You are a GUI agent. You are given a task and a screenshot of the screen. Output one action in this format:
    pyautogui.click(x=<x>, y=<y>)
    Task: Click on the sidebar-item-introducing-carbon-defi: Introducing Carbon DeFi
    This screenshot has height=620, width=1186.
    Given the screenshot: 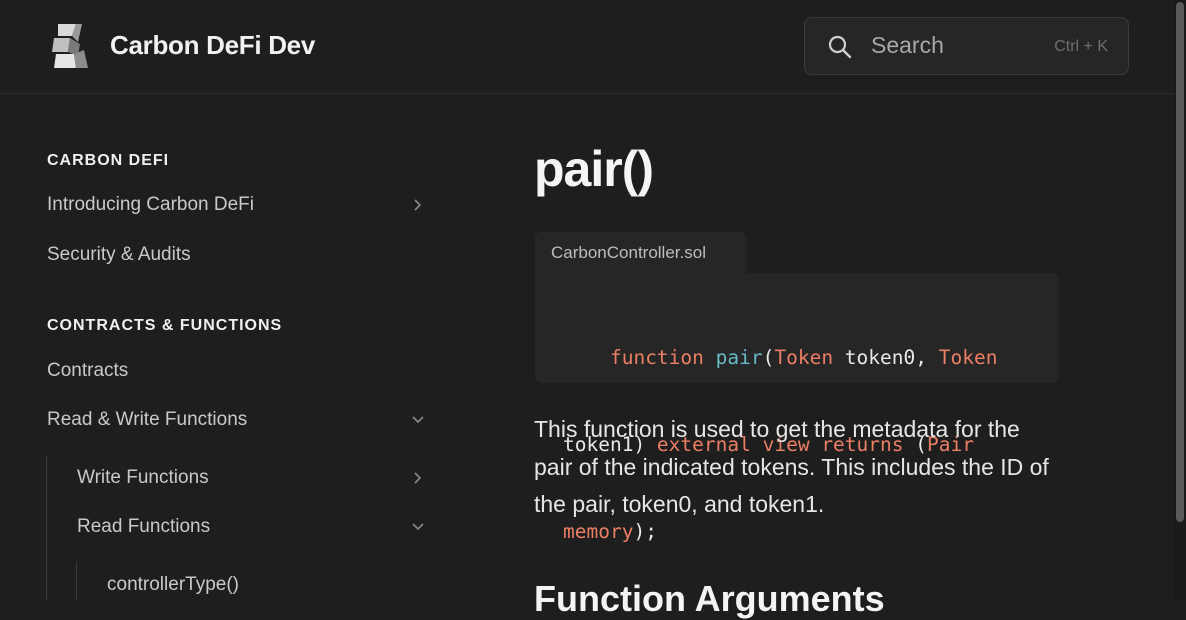 What is the action you would take?
    pyautogui.click(x=242, y=208)
    